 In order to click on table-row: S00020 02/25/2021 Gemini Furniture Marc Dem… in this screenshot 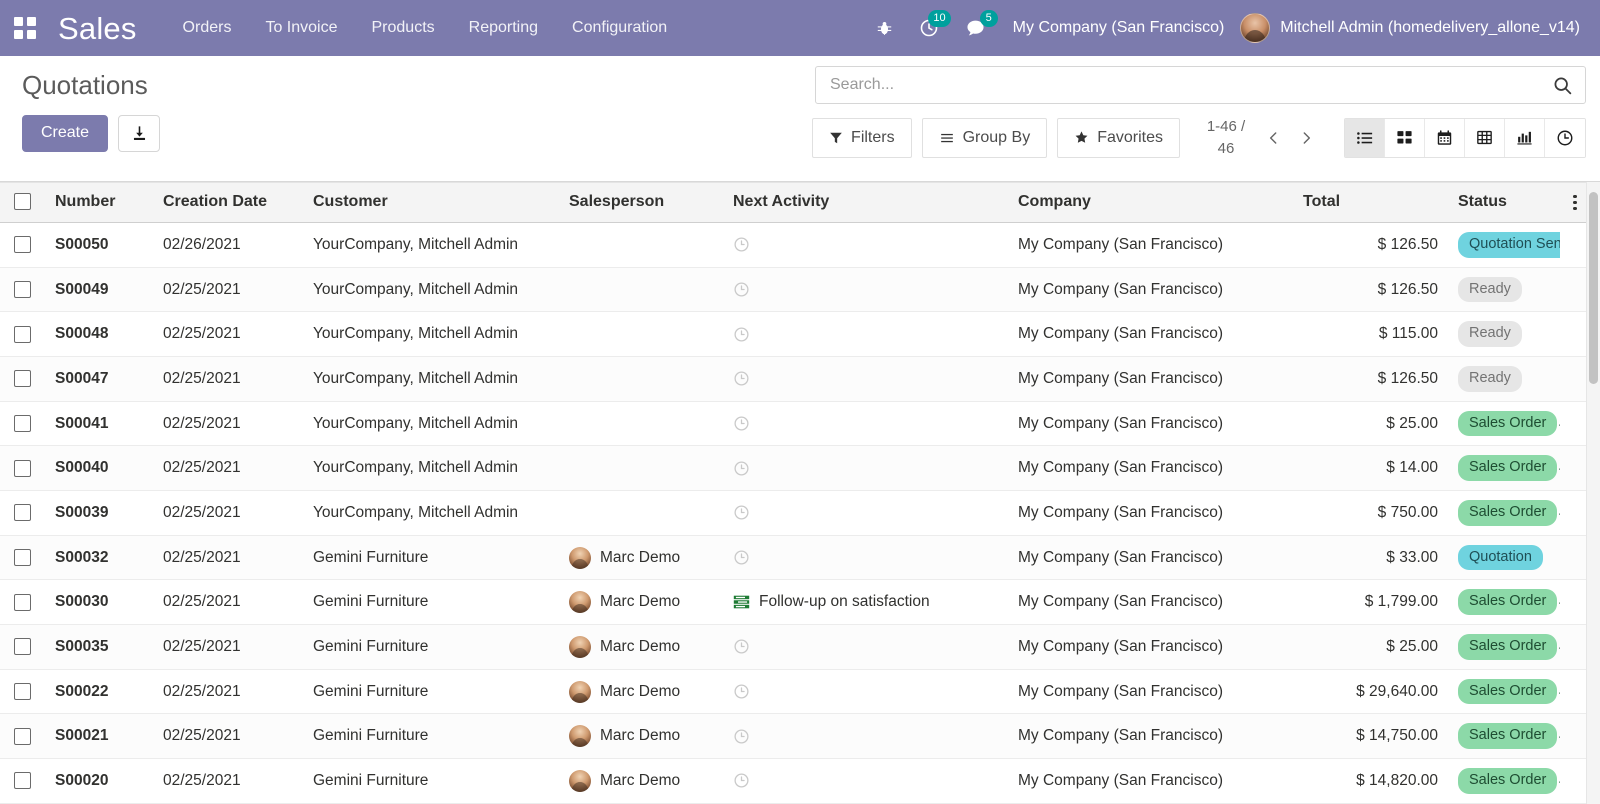, I will do `click(795, 781)`.